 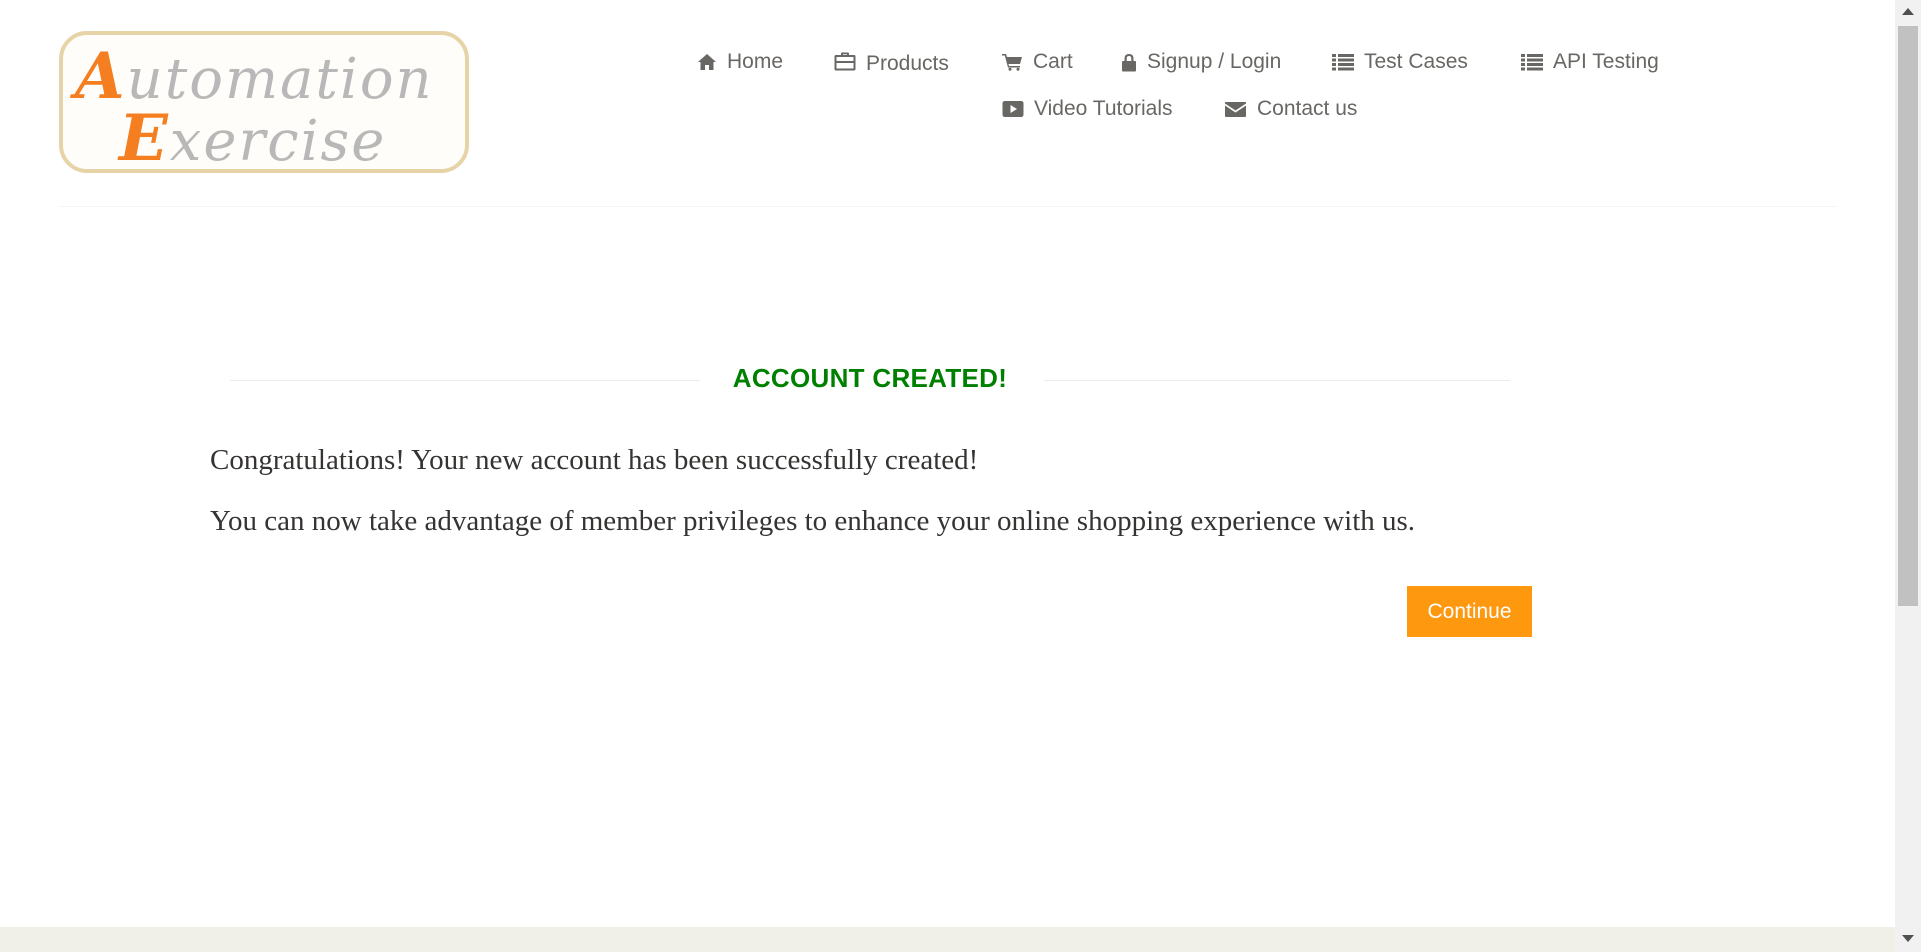 I want to click on nav-products: Products, so click(x=891, y=62).